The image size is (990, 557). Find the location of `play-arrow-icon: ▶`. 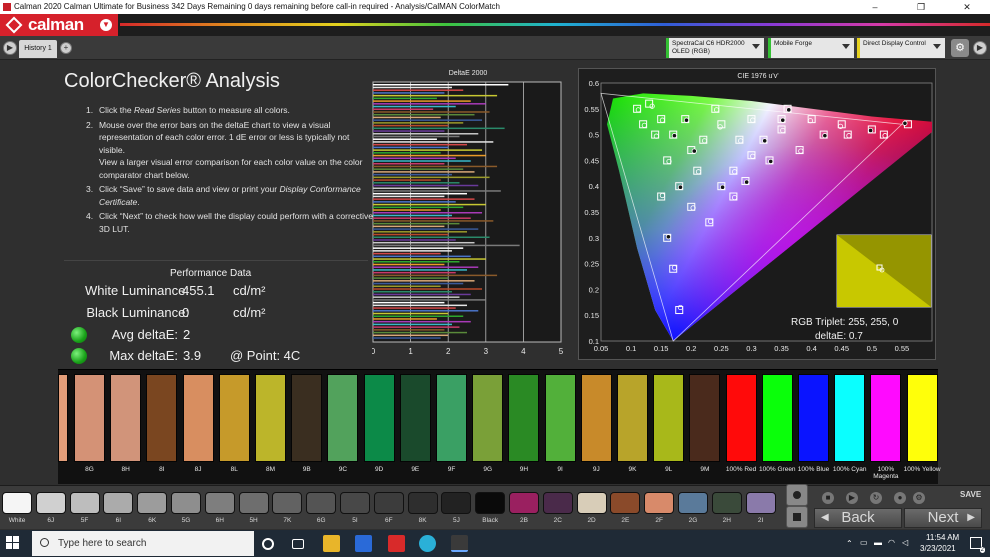

play-arrow-icon: ▶ is located at coordinates (10, 48).